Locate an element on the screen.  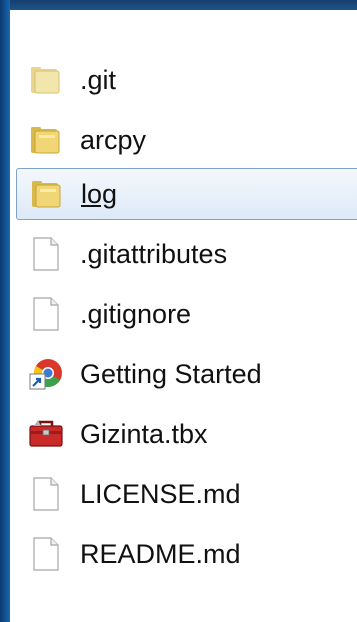
list-item-readme-md: README.md is located at coordinates (186, 554).